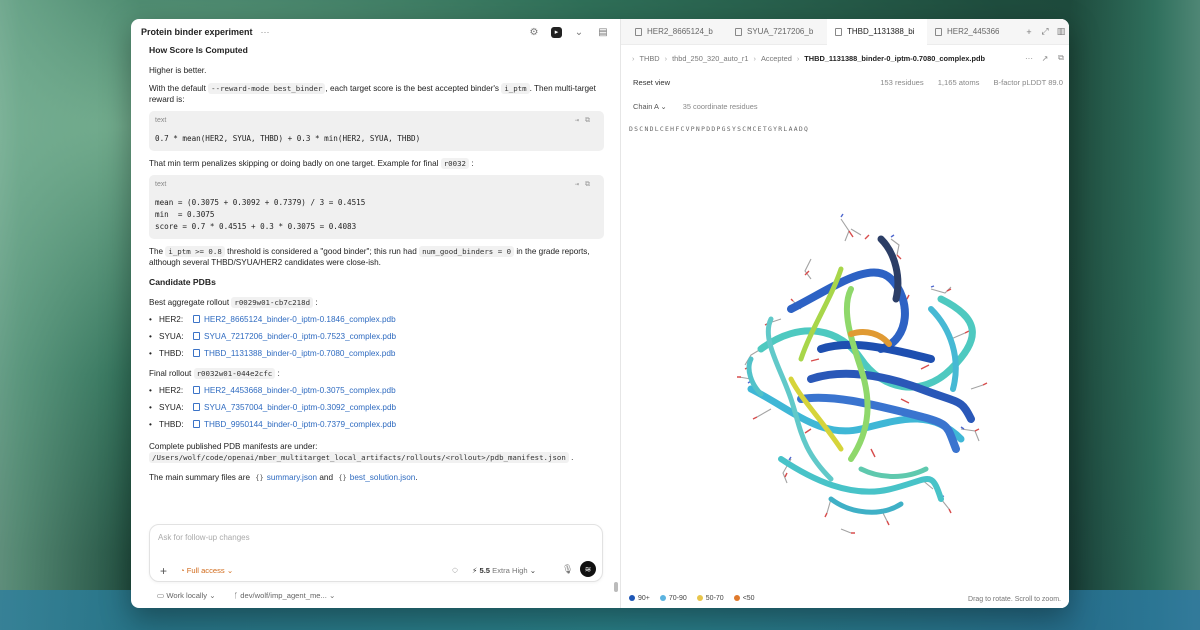 The image size is (1200, 630). I want to click on tab-label: SYUA_7217206_b, so click(780, 31).